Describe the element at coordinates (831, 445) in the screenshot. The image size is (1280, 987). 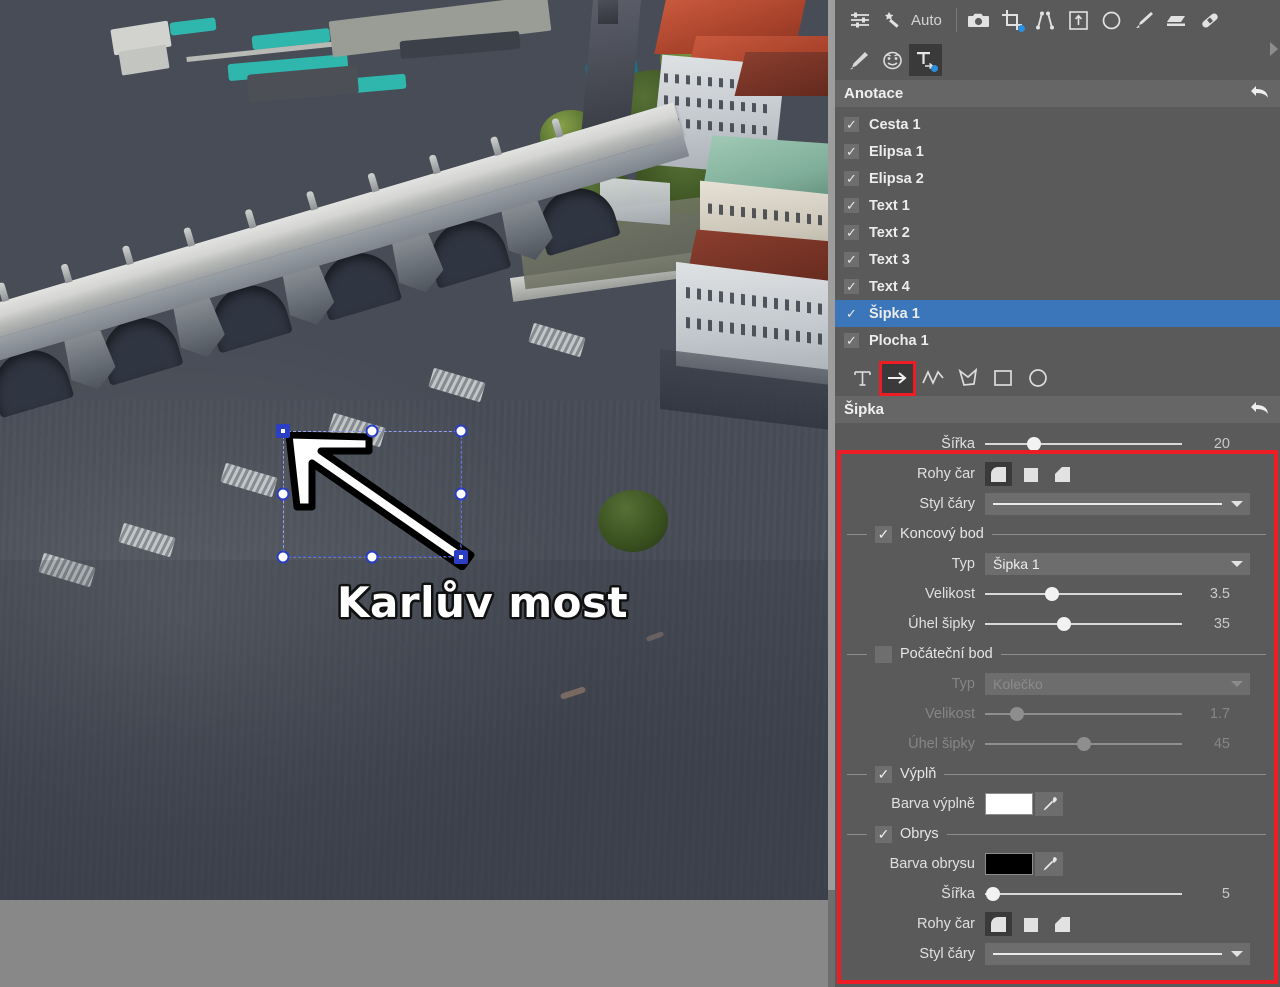
I see `canvas-scrollbar-thumb` at that location.